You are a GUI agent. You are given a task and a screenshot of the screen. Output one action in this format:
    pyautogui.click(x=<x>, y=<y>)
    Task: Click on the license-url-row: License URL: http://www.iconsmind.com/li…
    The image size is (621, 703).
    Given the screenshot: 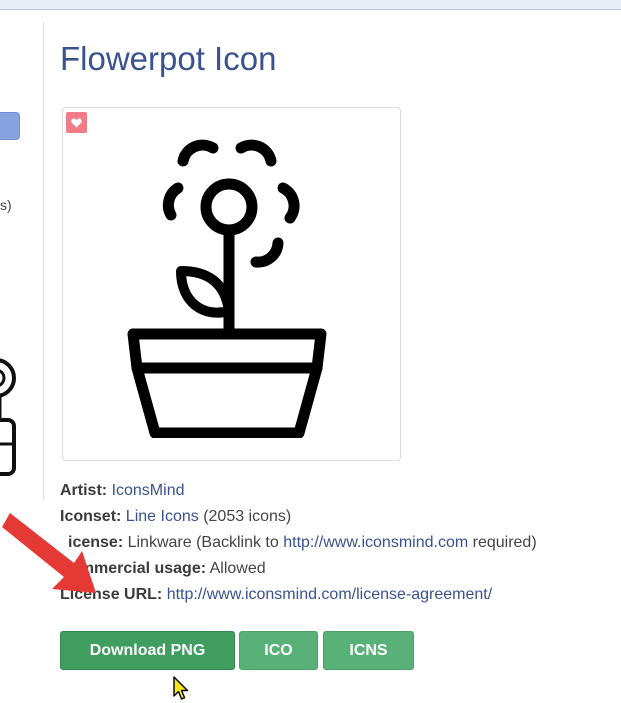 What is the action you would take?
    pyautogui.click(x=276, y=595)
    